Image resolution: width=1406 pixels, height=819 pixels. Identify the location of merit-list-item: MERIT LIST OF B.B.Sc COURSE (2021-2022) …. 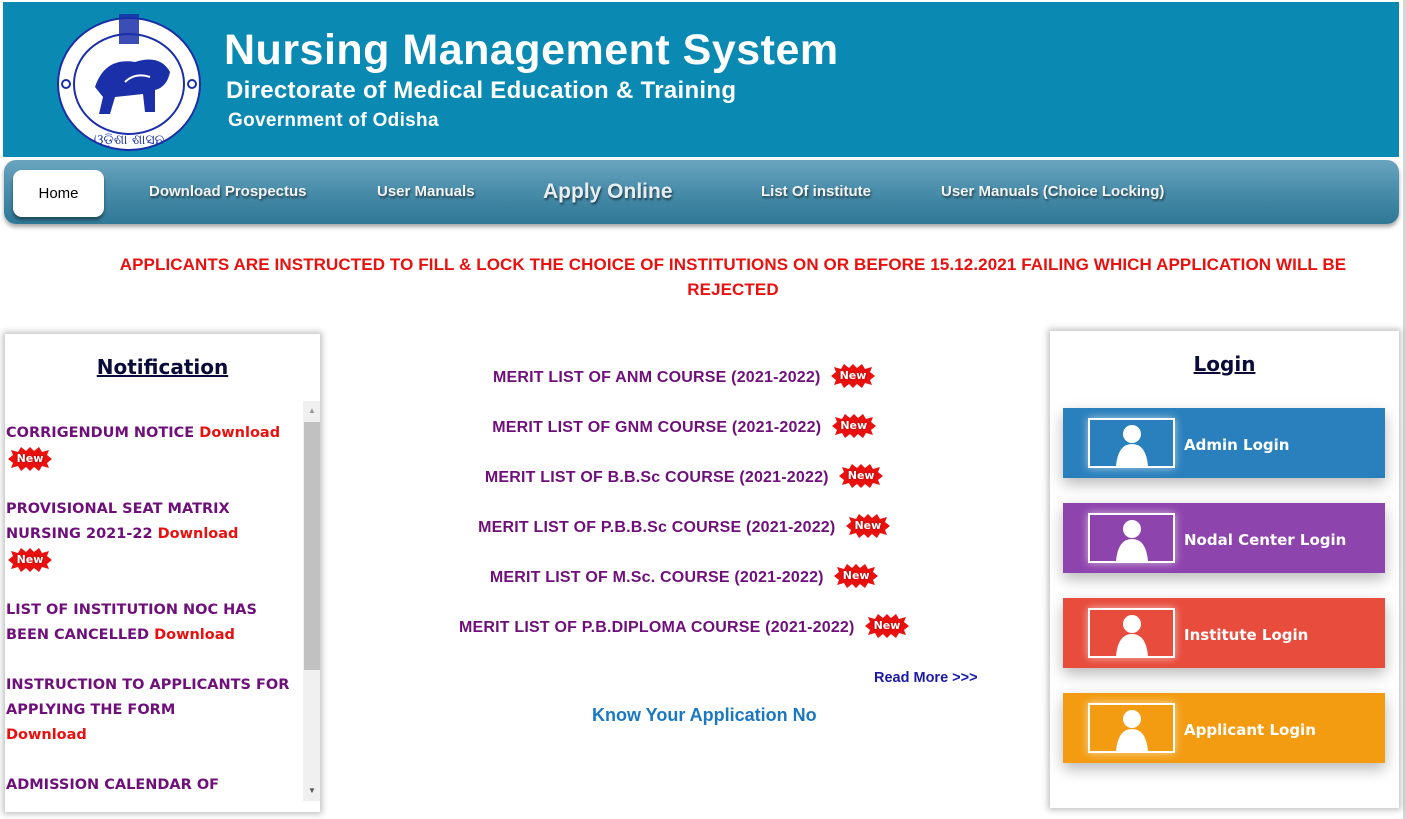
(685, 487).